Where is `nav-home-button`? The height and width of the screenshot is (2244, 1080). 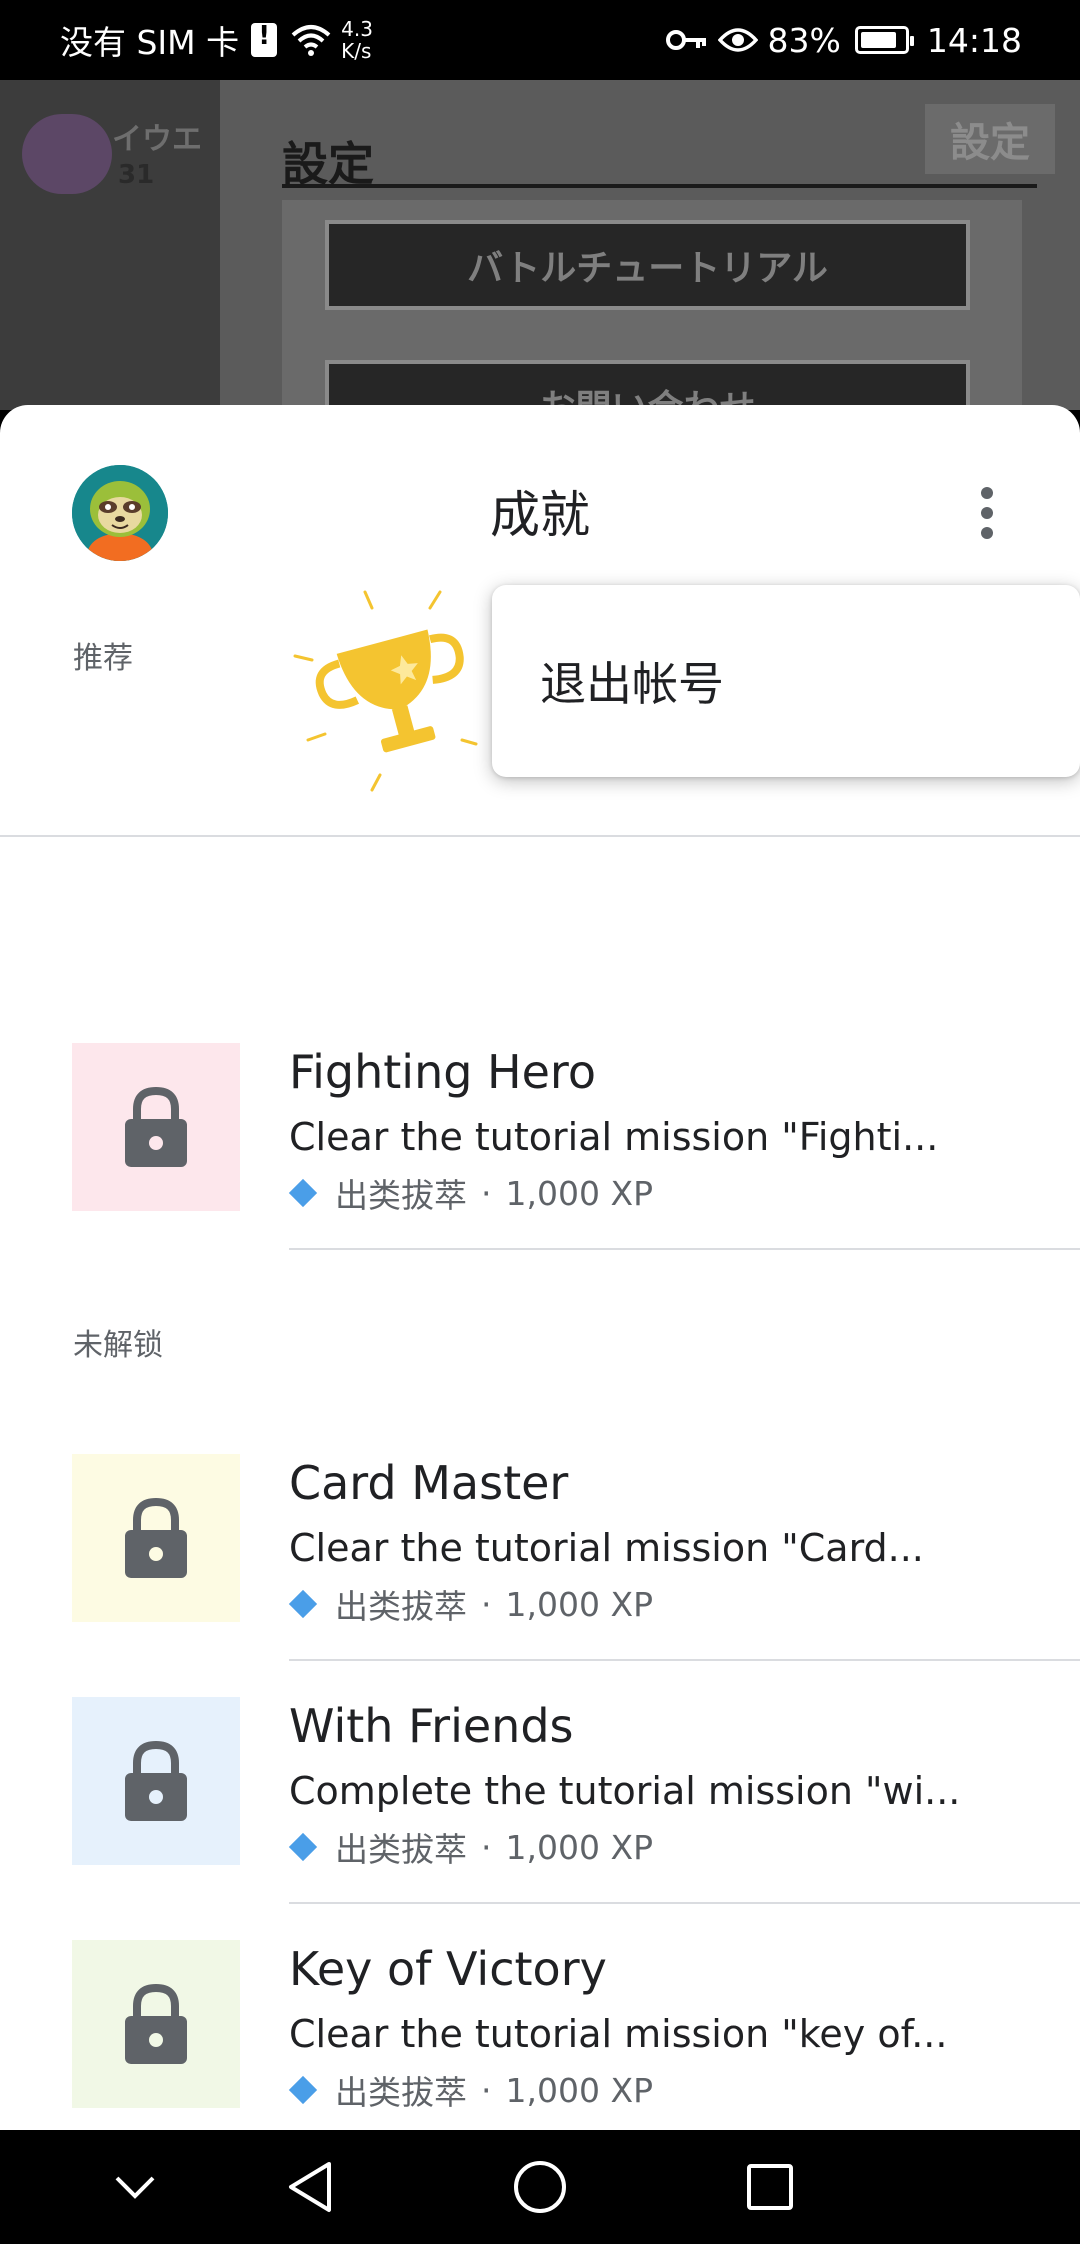 nav-home-button is located at coordinates (540, 2187).